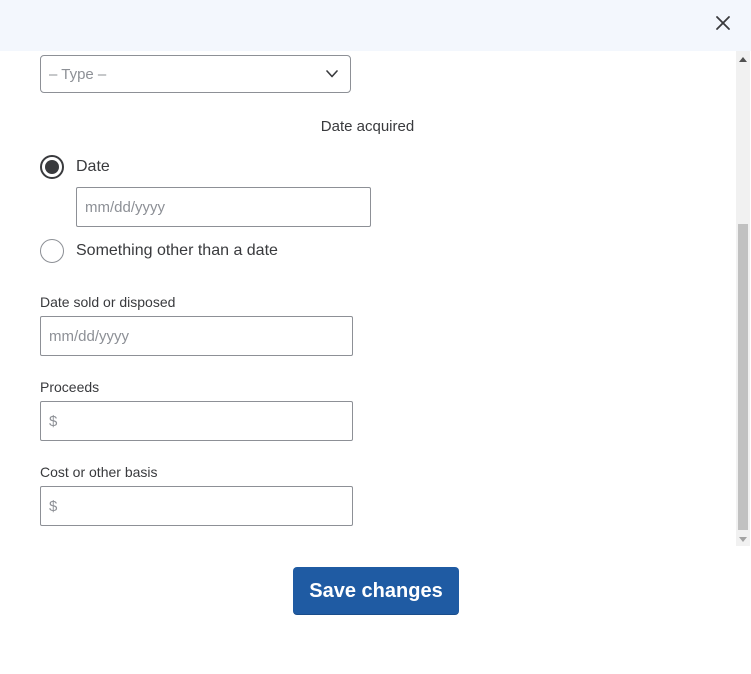 Image resolution: width=751 pixels, height=674 pixels. Describe the element at coordinates (53, 421) in the screenshot. I see `proceeds-placeholder: $` at that location.